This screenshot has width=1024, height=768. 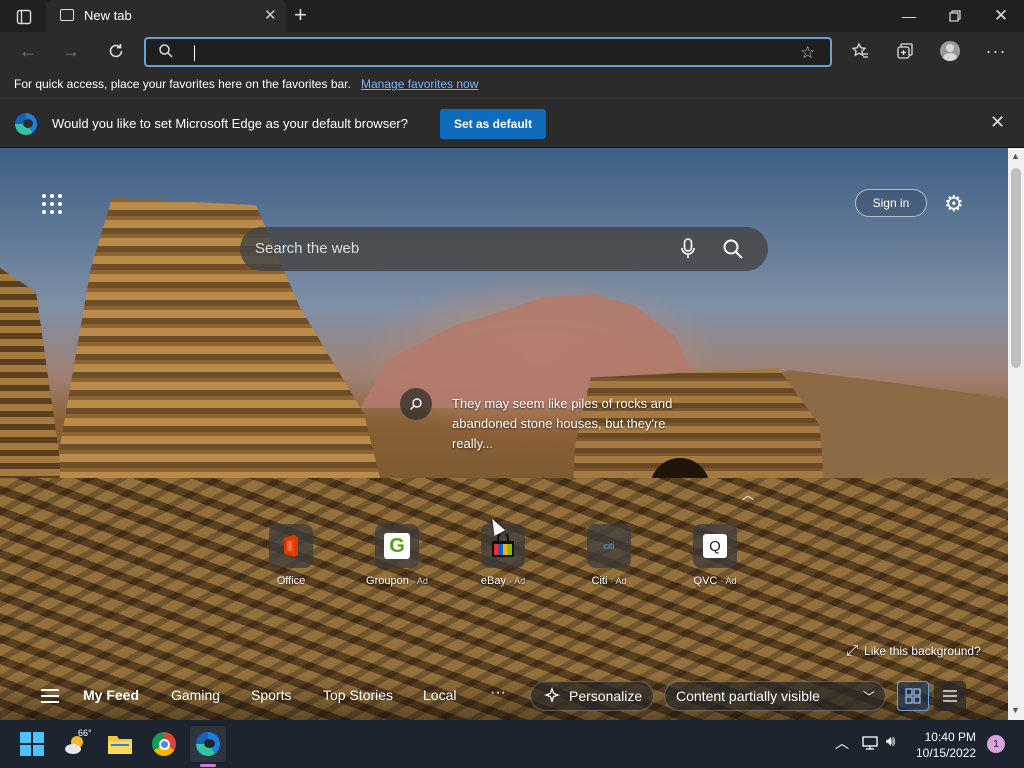 What do you see at coordinates (922, 651) in the screenshot?
I see `like-background-label: Like this background?` at bounding box center [922, 651].